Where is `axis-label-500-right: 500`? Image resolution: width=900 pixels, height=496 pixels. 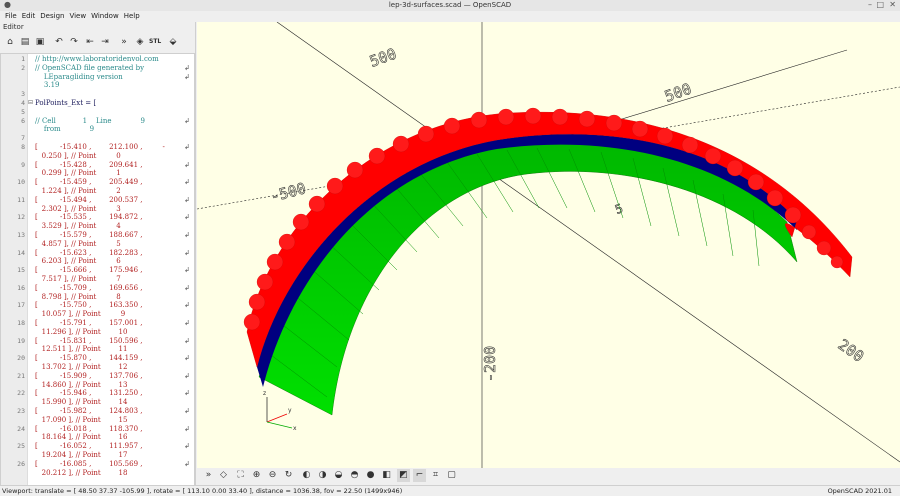 axis-label-500-right: 500 is located at coordinates (678, 93).